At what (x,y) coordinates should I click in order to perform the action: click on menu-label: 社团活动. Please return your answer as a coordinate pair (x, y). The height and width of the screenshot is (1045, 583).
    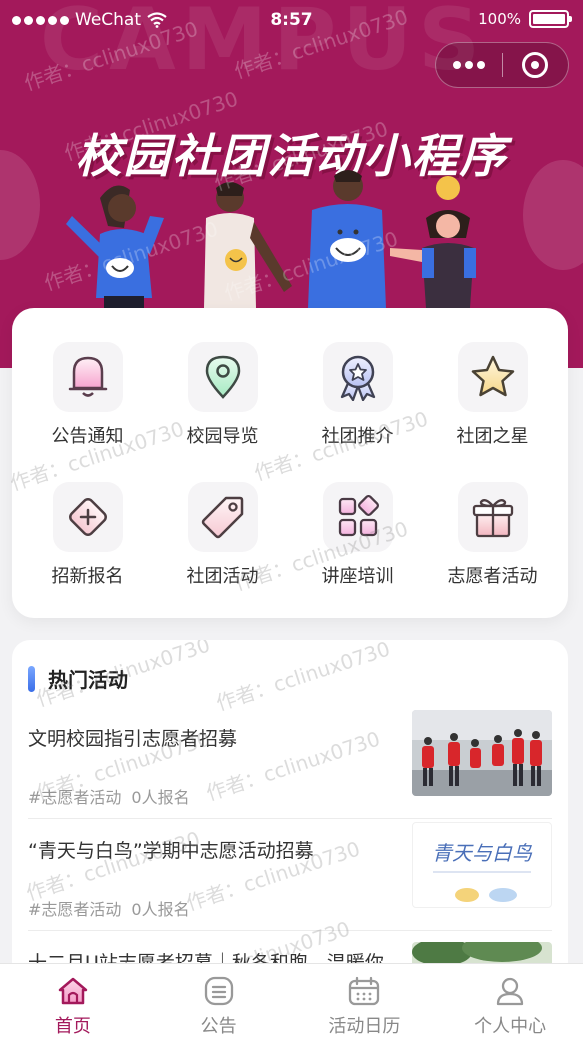
    Looking at the image, I should click on (222, 576).